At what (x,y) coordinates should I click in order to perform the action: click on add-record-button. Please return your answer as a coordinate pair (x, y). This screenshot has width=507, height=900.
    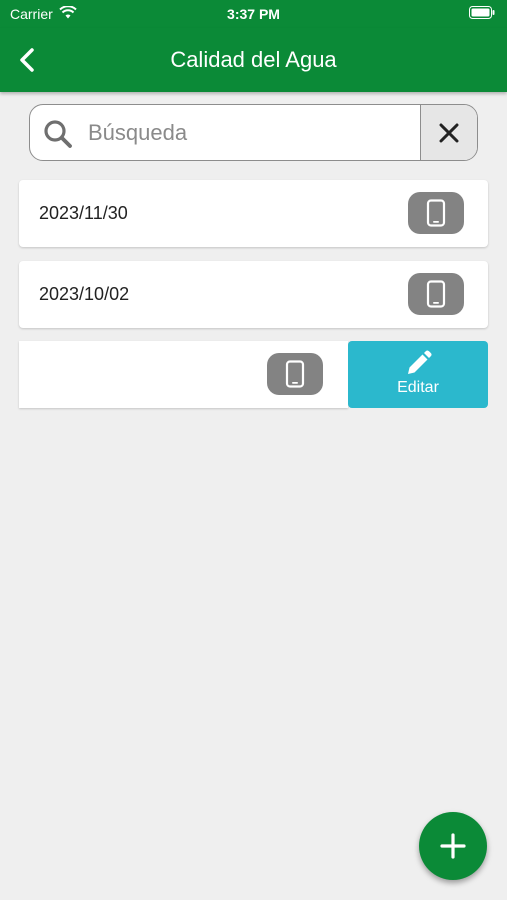
    Looking at the image, I should click on (453, 846).